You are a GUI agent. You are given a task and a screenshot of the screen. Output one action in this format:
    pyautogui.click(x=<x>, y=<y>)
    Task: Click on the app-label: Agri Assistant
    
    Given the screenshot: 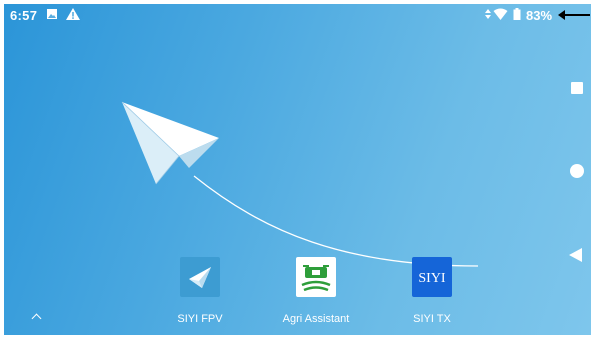 What is the action you would take?
    pyautogui.click(x=316, y=319)
    